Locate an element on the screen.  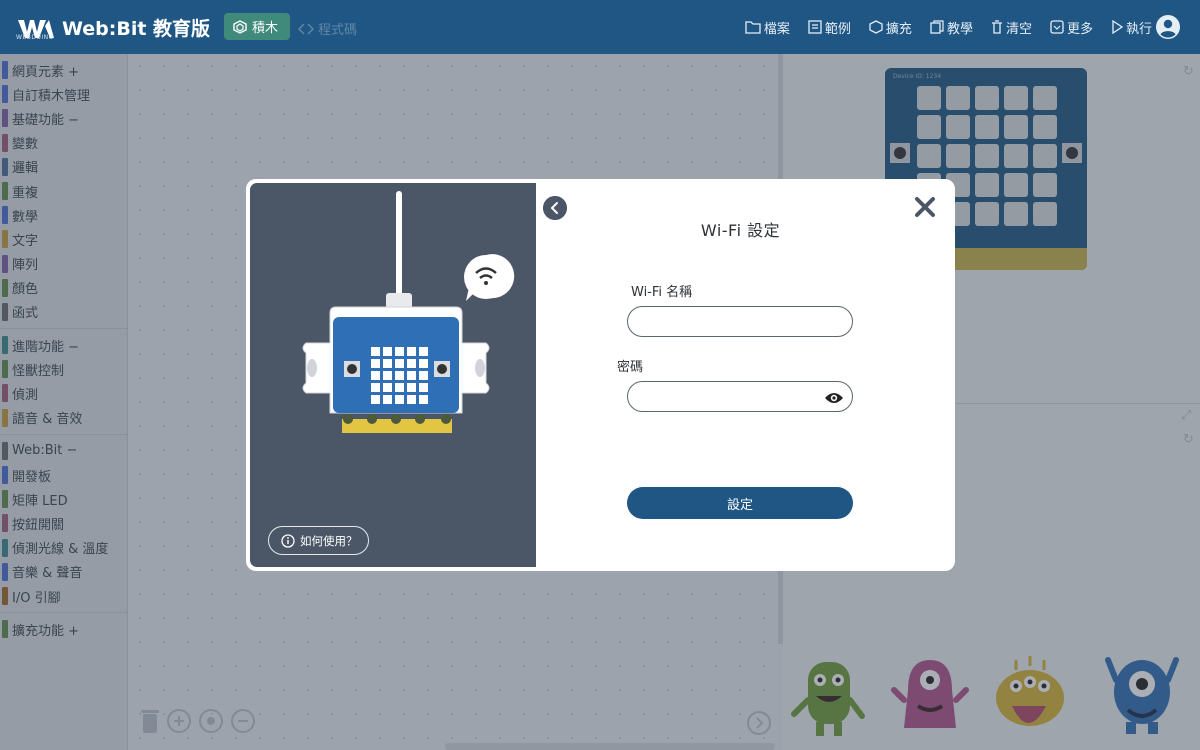
extension-icon is located at coordinates (876, 27).